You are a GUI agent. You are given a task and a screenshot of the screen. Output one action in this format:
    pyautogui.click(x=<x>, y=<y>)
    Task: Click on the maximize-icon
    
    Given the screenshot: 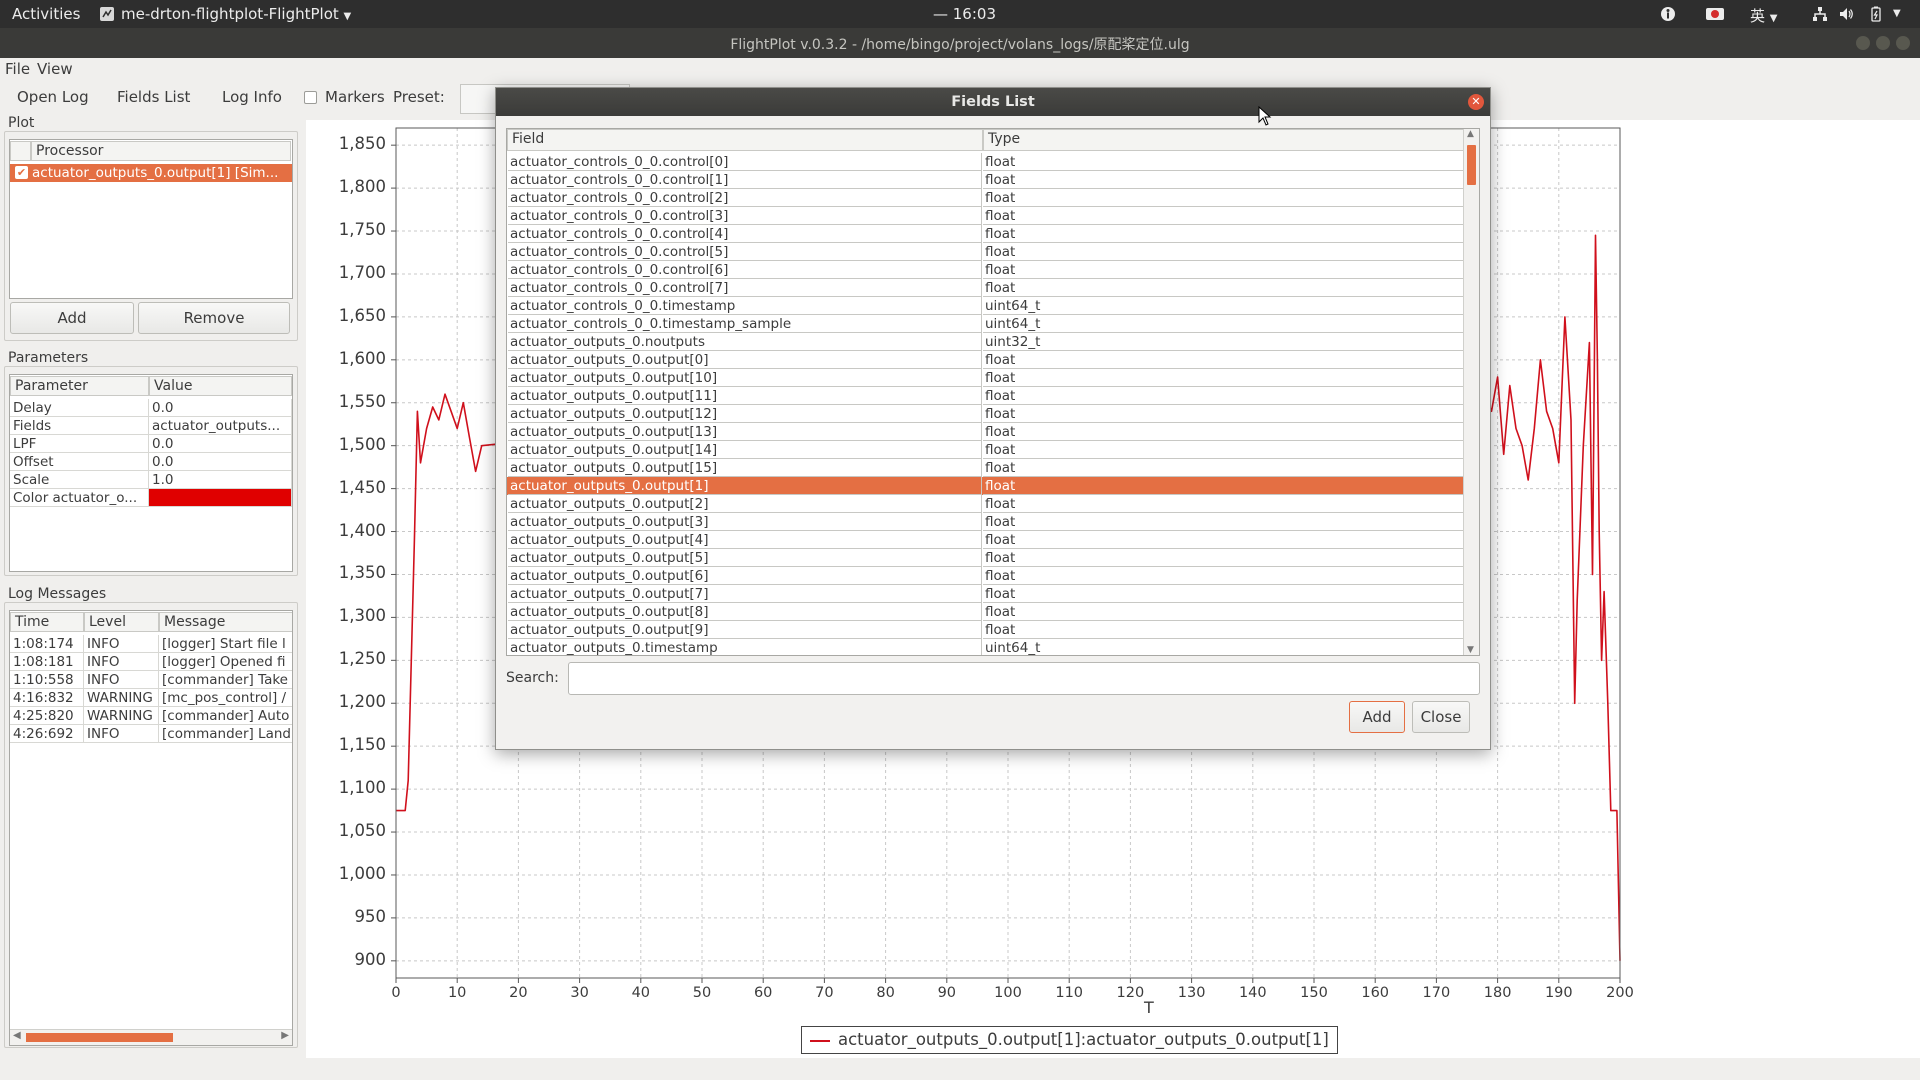 What is the action you would take?
    pyautogui.click(x=1883, y=43)
    